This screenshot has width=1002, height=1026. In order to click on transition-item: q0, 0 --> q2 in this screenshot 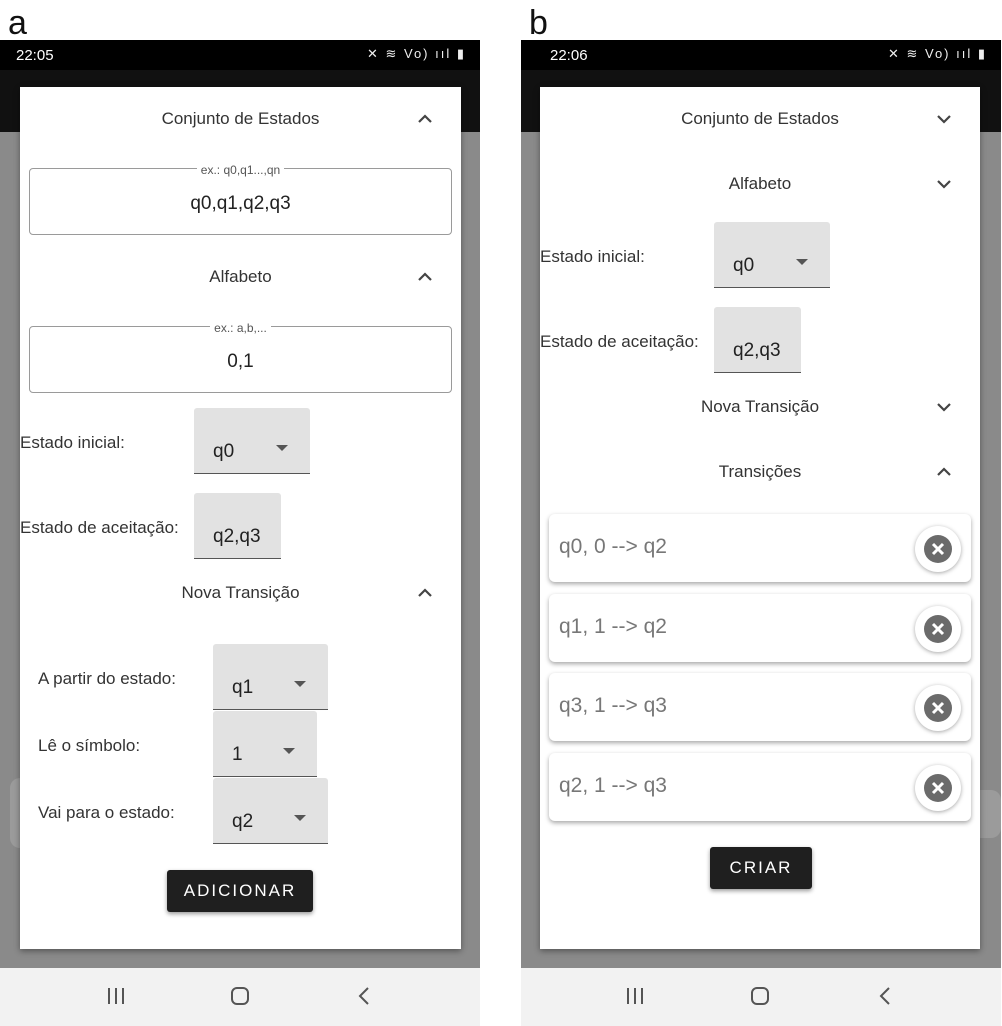, I will do `click(760, 548)`.